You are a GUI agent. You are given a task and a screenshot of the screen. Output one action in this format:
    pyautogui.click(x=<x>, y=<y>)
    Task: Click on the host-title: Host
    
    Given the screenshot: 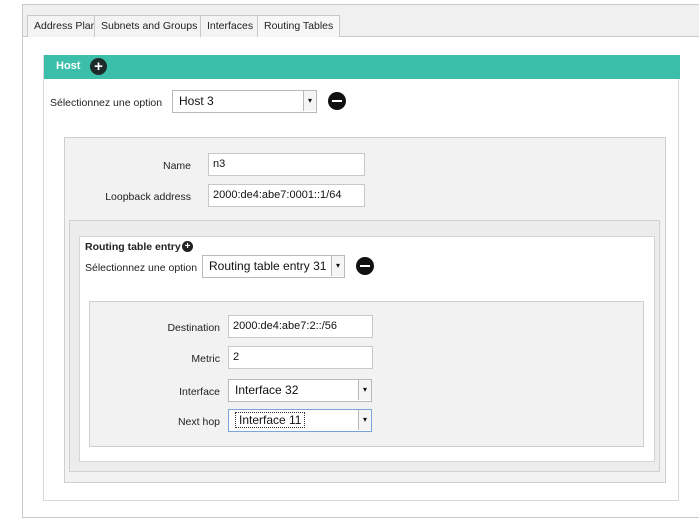 What is the action you would take?
    pyautogui.click(x=68, y=66)
    